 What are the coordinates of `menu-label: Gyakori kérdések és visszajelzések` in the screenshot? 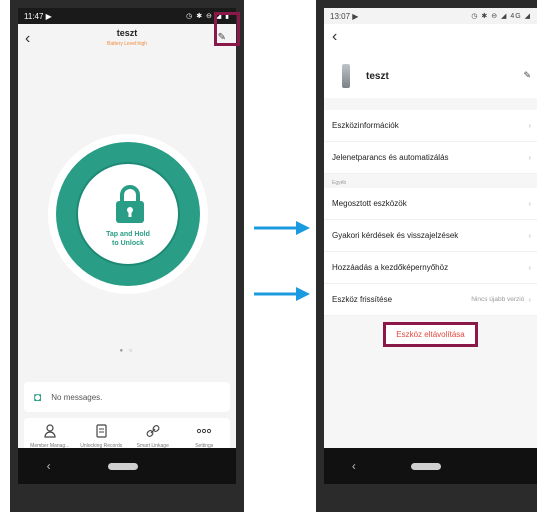 It's located at (395, 235).